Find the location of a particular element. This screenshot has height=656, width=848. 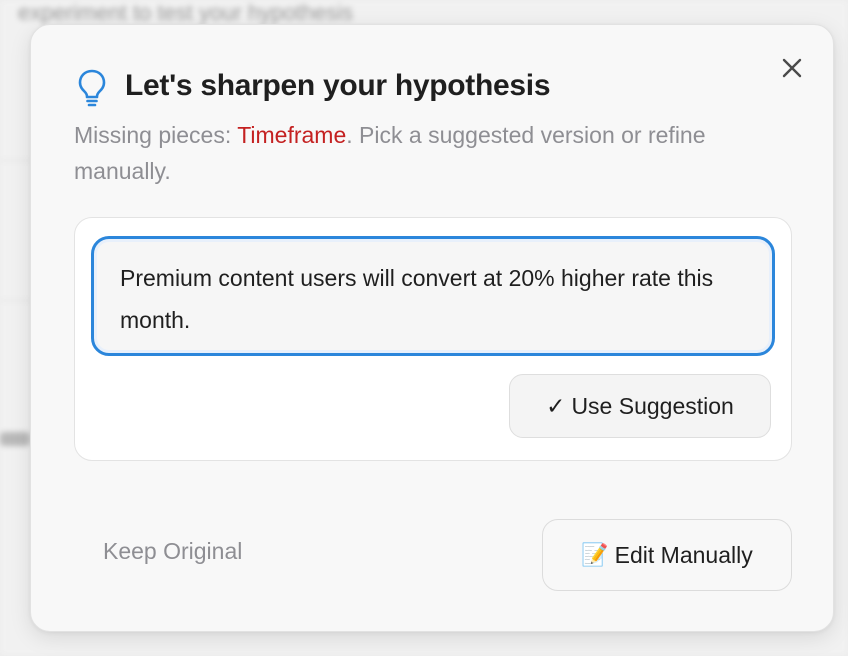

missing-piece-label: Timeframe is located at coordinates (292, 135).